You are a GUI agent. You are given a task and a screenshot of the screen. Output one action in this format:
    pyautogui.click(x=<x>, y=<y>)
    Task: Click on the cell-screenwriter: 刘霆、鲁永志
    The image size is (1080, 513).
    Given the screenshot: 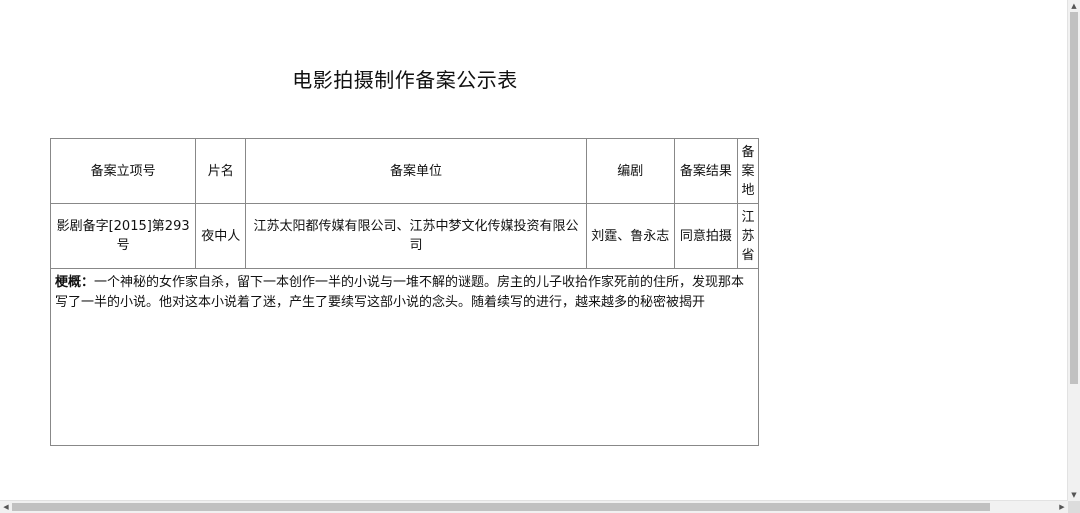 What is the action you would take?
    pyautogui.click(x=630, y=236)
    